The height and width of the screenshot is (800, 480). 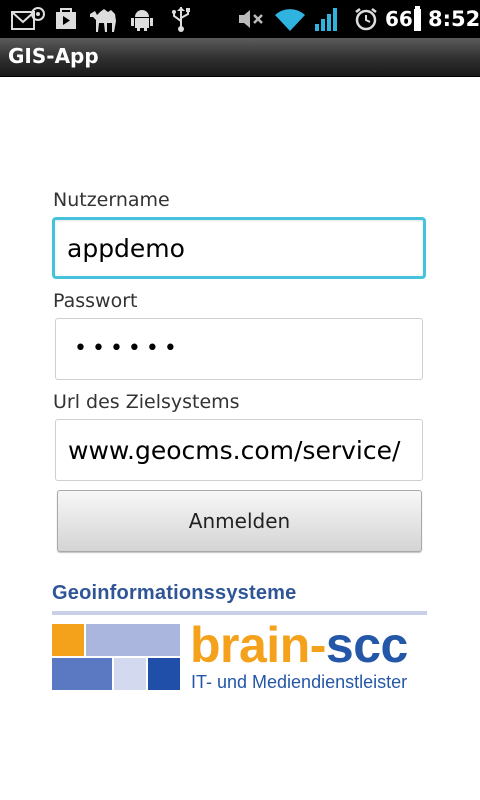 I want to click on email-notification-icon, so click(x=28, y=19).